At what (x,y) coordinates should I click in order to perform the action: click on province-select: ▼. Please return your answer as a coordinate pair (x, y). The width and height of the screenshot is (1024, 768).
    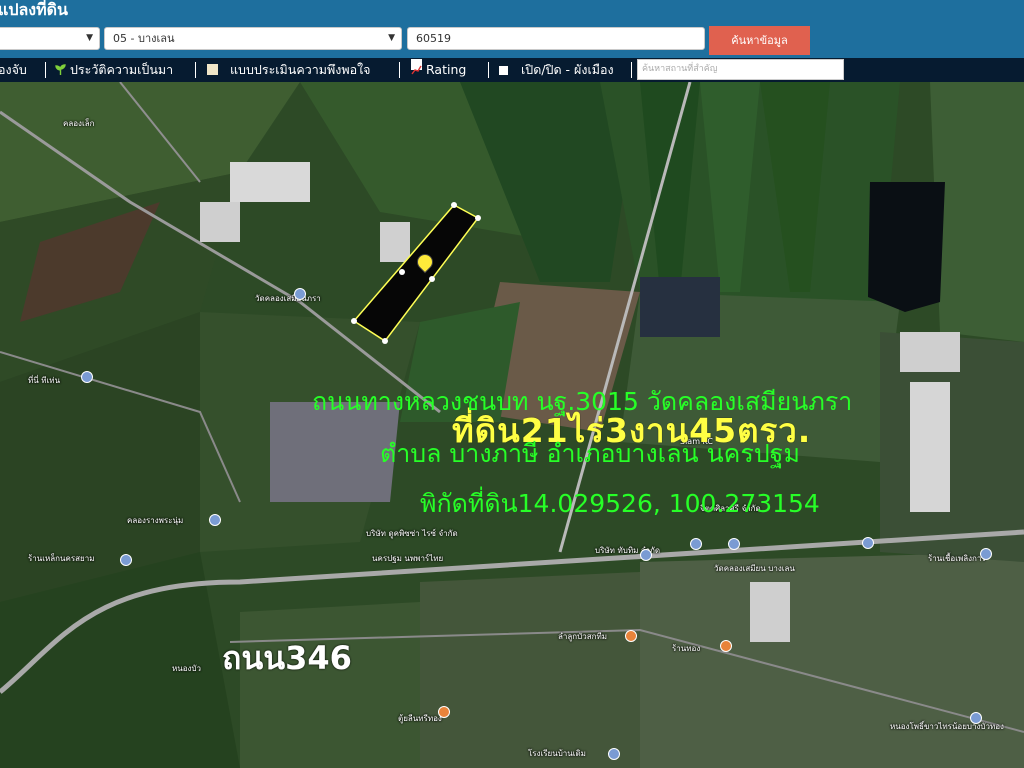
    Looking at the image, I should click on (50, 38).